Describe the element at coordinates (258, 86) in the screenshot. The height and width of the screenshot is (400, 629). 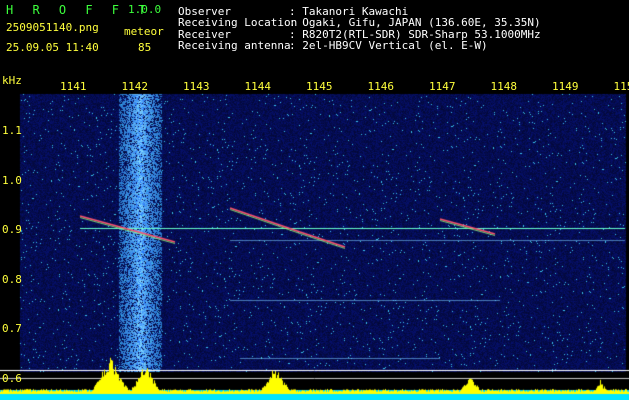
I see `x-tick-label: 1144` at that location.